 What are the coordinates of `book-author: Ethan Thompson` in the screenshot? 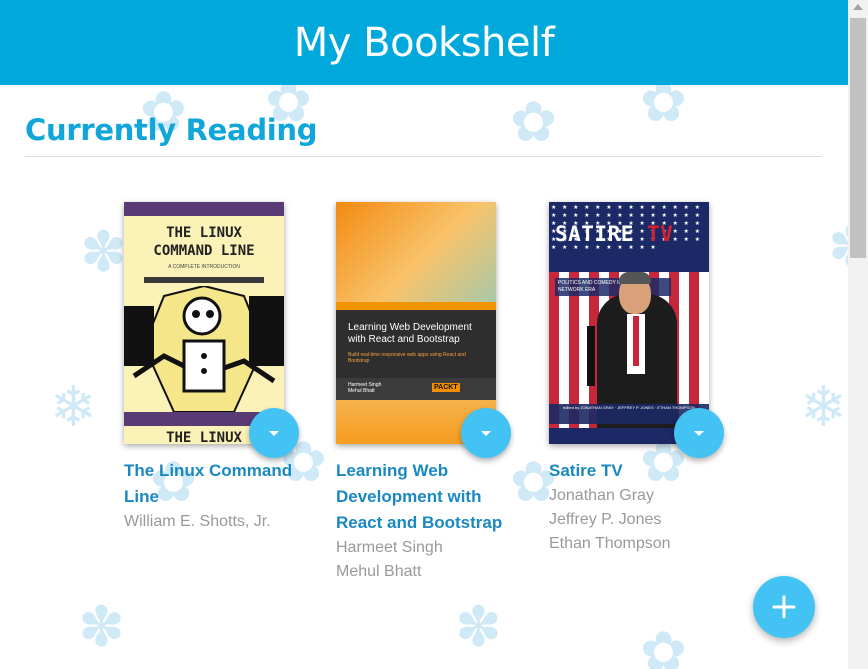 It's located at (610, 543).